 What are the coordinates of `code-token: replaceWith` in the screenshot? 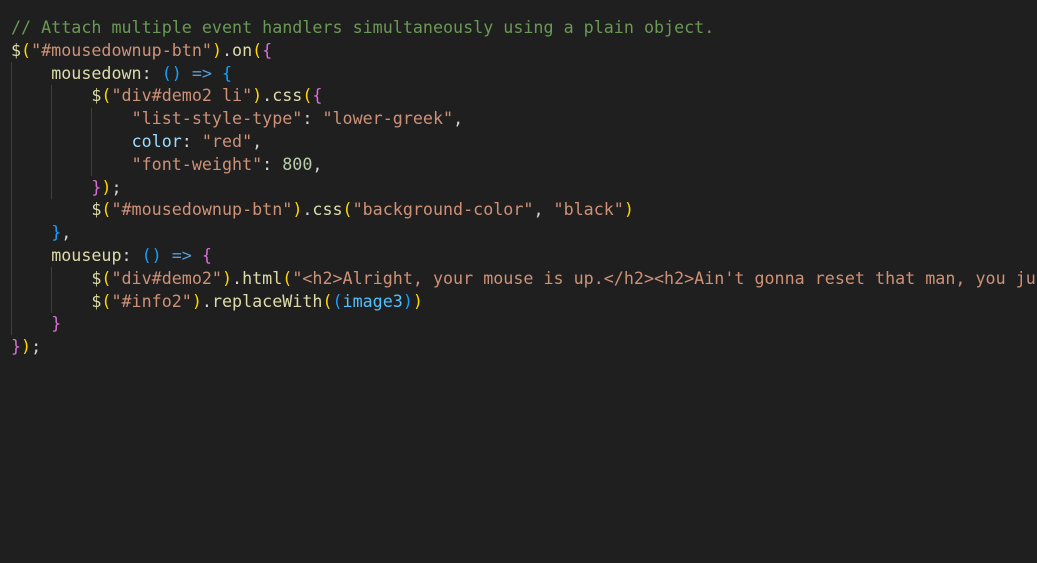 It's located at (267, 300).